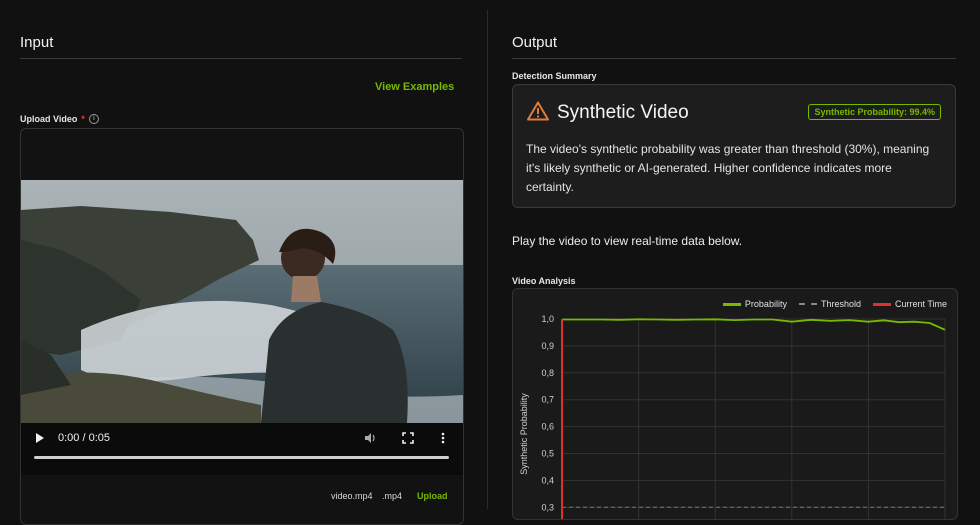 This screenshot has width=980, height=525. Describe the element at coordinates (547, 480) in the screenshot. I see `y-tick-label: 0,4` at that location.